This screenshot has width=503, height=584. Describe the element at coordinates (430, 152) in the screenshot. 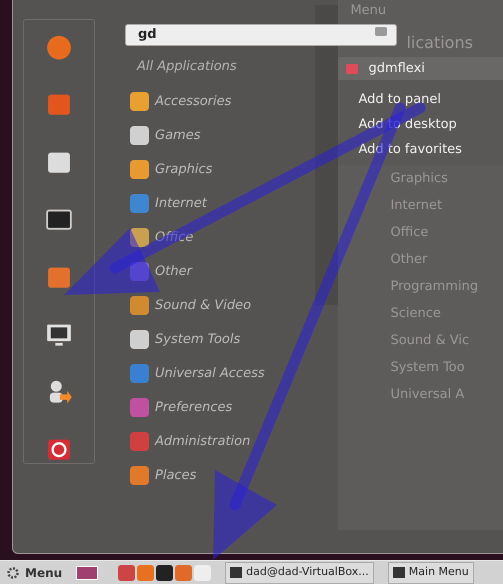

I see `context-menu-item: Add to favorites` at that location.